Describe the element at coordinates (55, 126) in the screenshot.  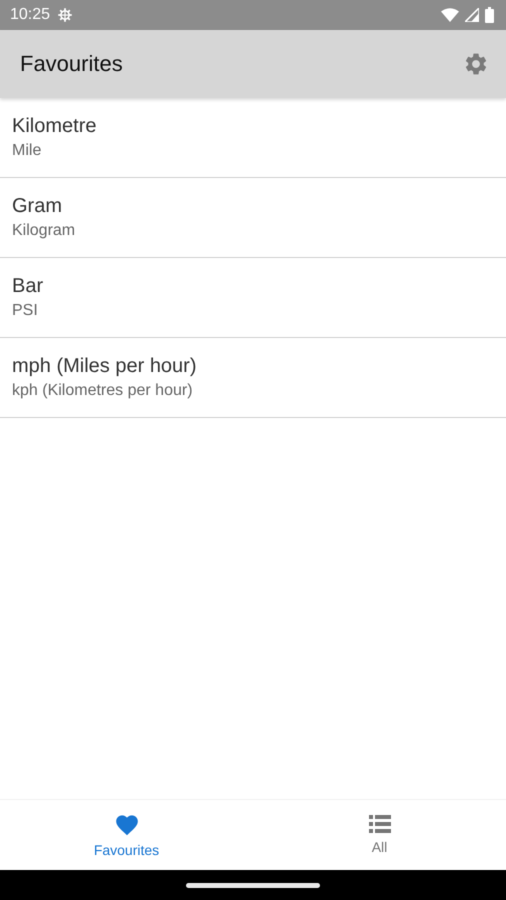
I see `from-unit: Kilometre` at that location.